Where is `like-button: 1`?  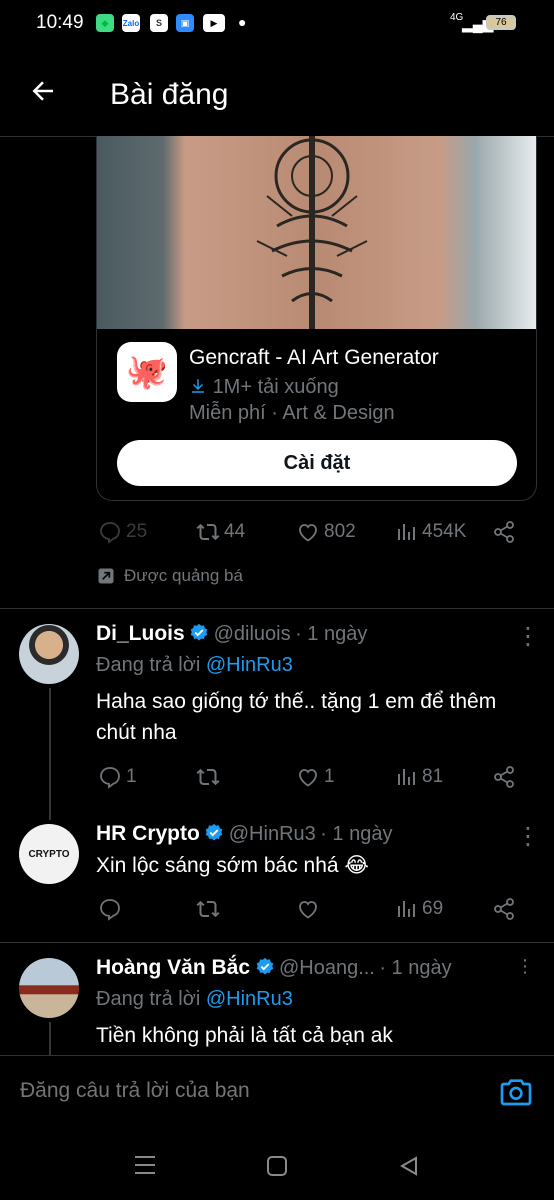 like-button: 1 is located at coordinates (315, 777).